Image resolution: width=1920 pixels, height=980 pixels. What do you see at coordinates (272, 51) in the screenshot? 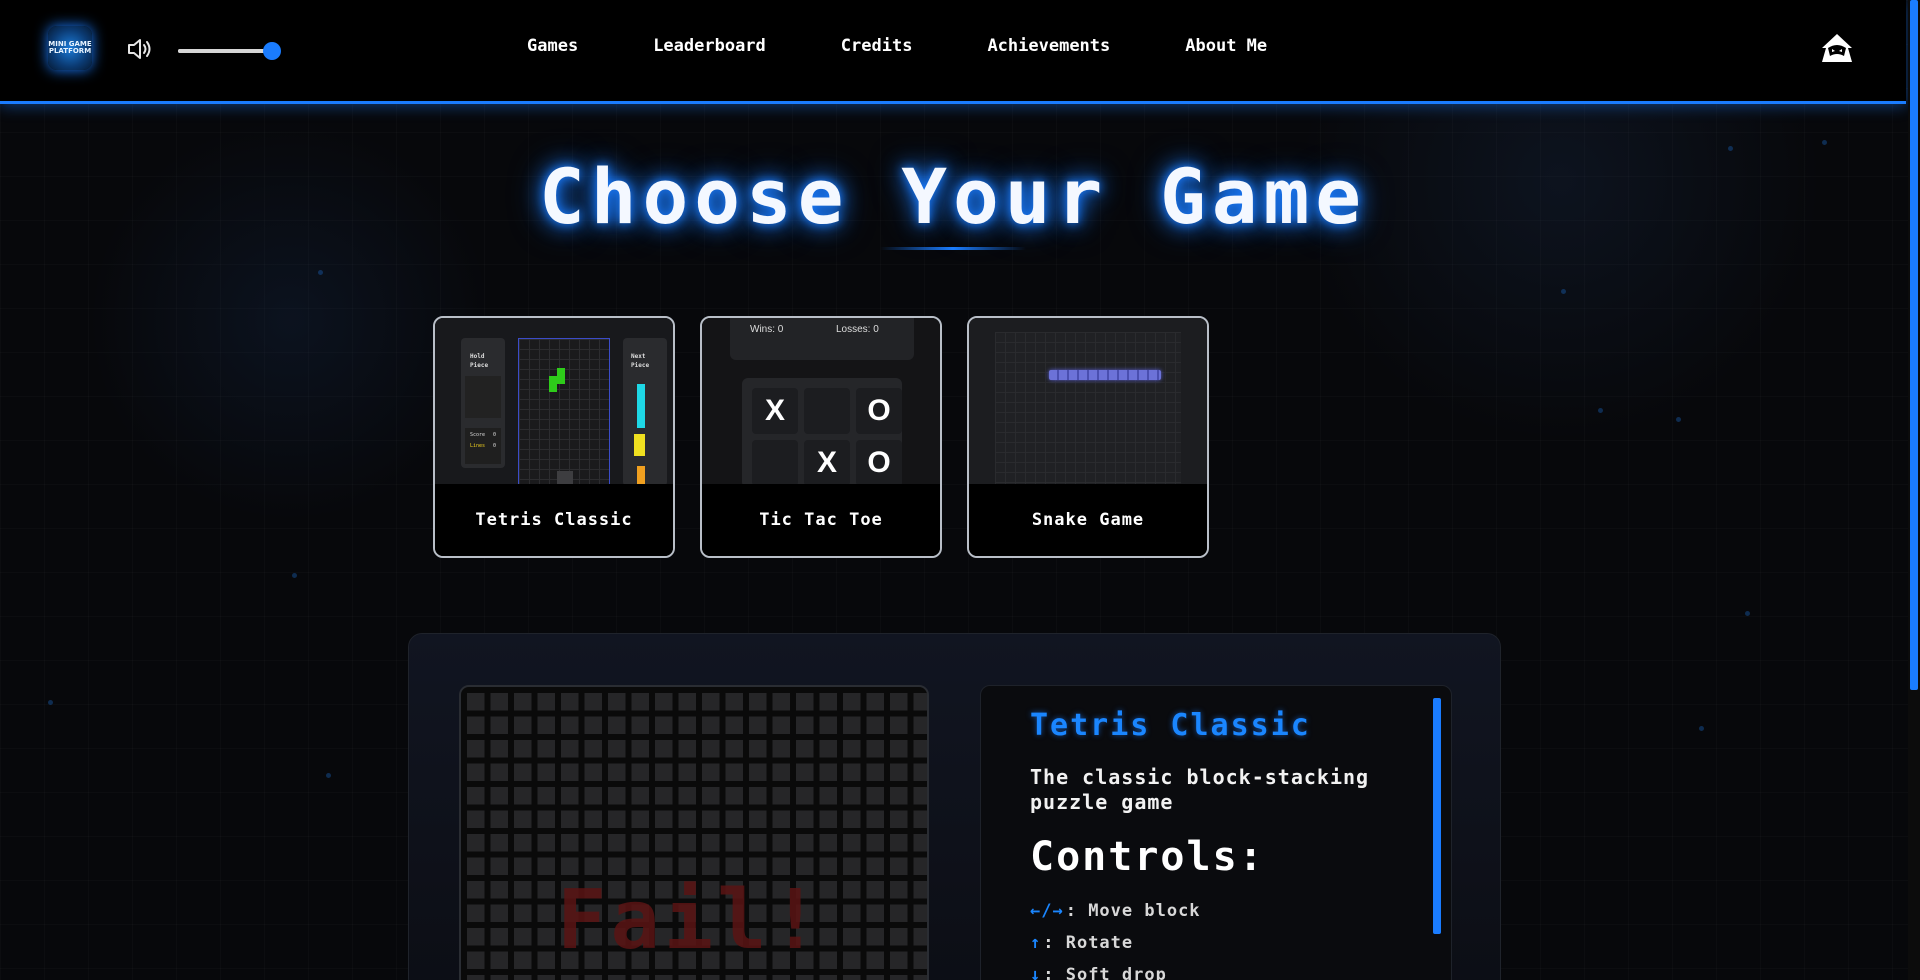
I see `volume-thumb` at bounding box center [272, 51].